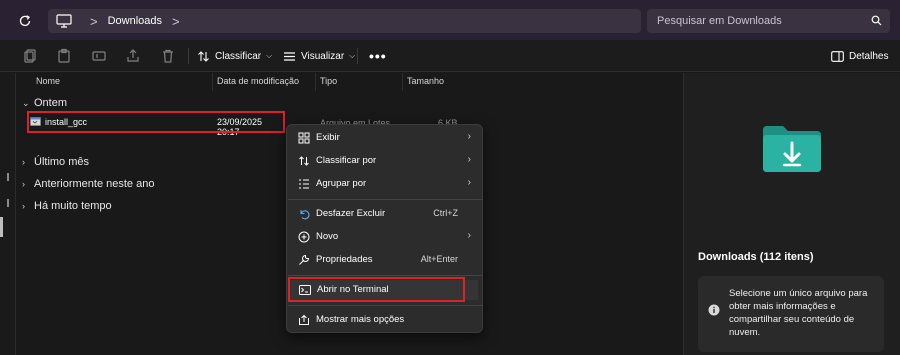  I want to click on nav-scroll-thumb, so click(1, 227).